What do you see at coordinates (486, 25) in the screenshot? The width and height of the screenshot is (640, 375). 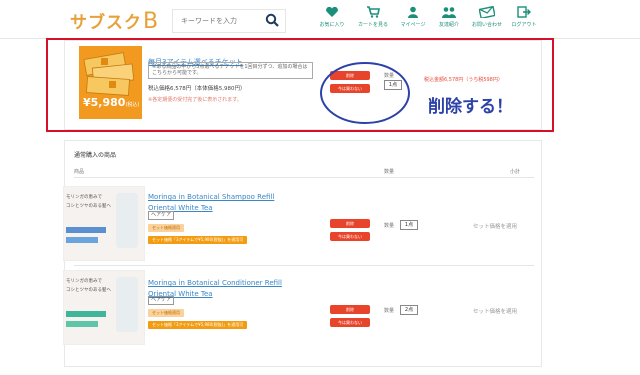 I see `nav-label: お問い合わせ` at bounding box center [486, 25].